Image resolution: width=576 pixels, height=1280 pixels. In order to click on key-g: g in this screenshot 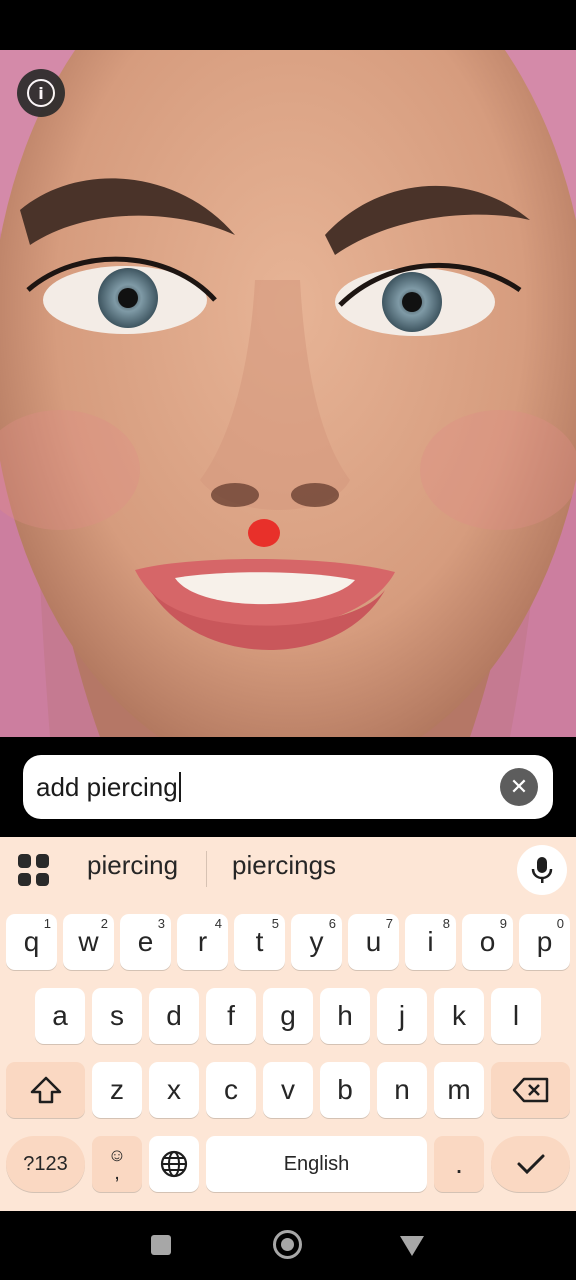, I will do `click(288, 1016)`.